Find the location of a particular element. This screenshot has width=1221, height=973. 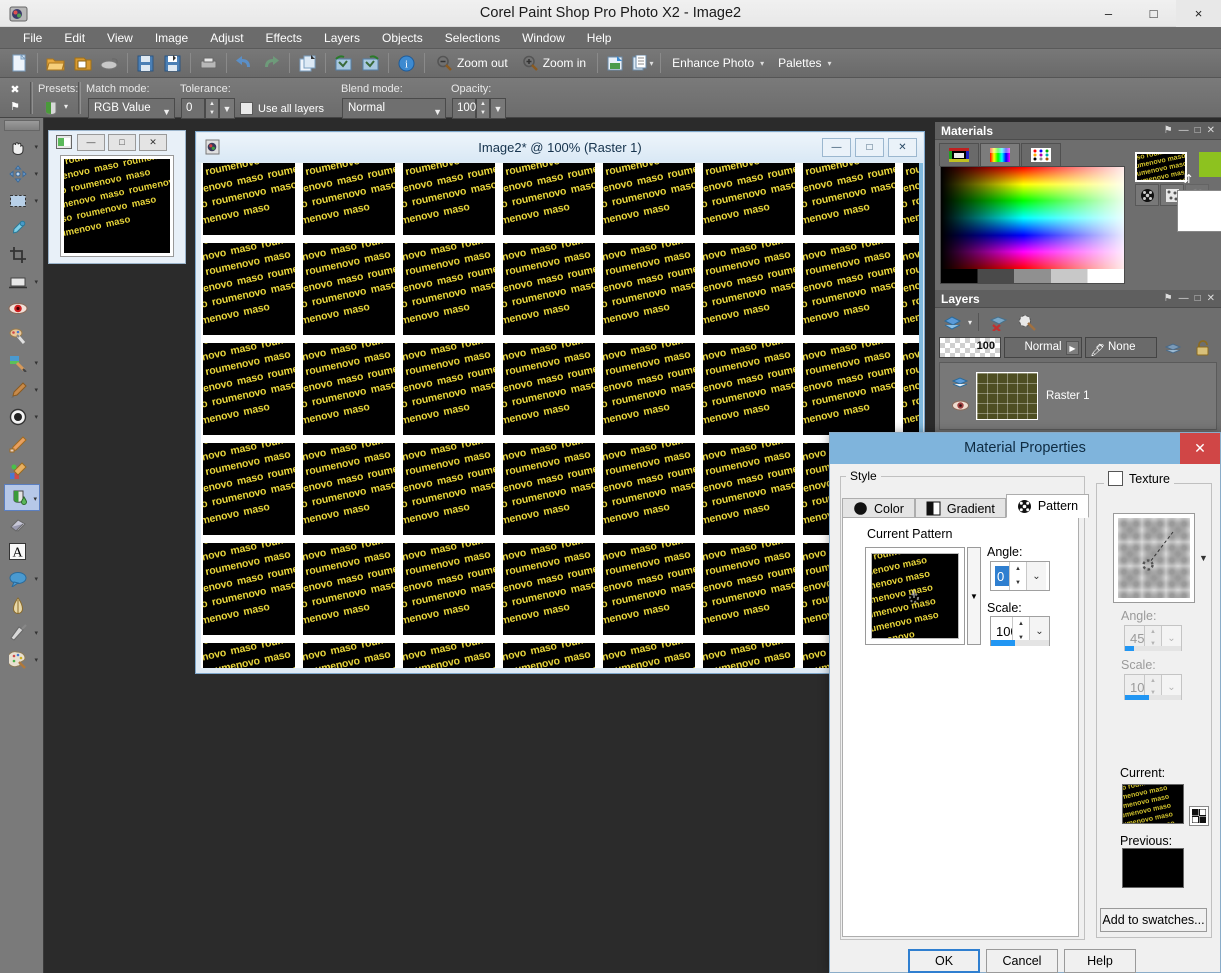

palette-tool-caret: ▾ is located at coordinates (36, 660).